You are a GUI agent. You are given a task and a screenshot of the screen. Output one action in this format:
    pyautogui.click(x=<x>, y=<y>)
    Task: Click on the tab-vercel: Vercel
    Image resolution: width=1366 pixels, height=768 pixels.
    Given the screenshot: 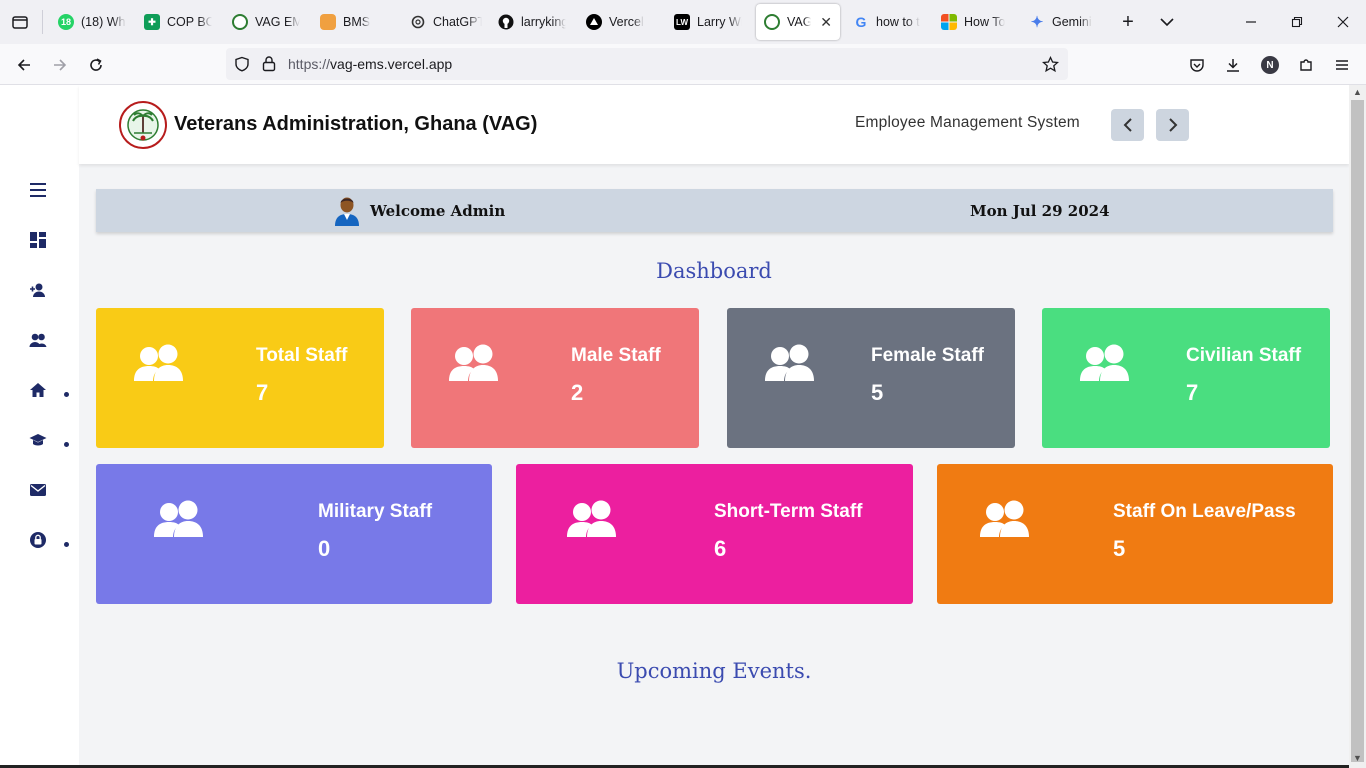 What is the action you would take?
    pyautogui.click(x=620, y=22)
    